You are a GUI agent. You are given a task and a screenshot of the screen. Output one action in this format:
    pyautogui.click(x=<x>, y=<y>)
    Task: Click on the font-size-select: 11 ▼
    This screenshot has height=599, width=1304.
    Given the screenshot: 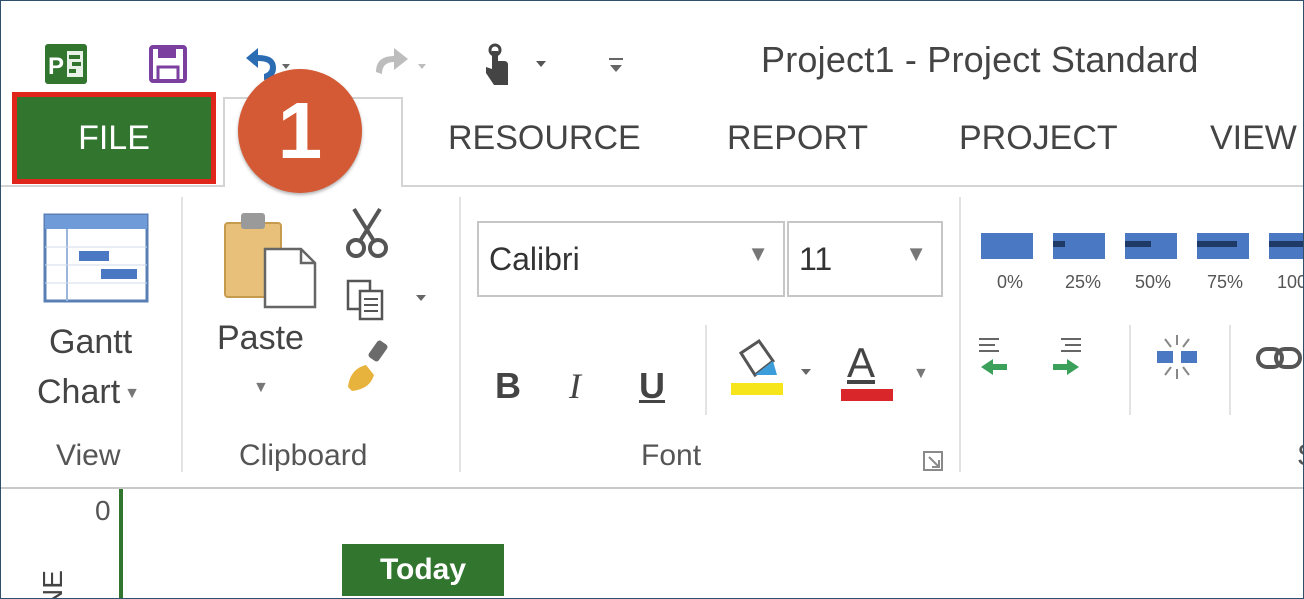 What is the action you would take?
    pyautogui.click(x=865, y=259)
    